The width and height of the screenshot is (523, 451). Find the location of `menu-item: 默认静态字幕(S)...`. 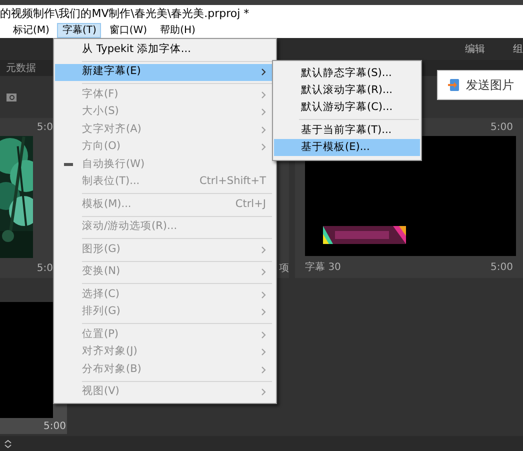

menu-item: 默认静态字幕(S)... is located at coordinates (347, 73).